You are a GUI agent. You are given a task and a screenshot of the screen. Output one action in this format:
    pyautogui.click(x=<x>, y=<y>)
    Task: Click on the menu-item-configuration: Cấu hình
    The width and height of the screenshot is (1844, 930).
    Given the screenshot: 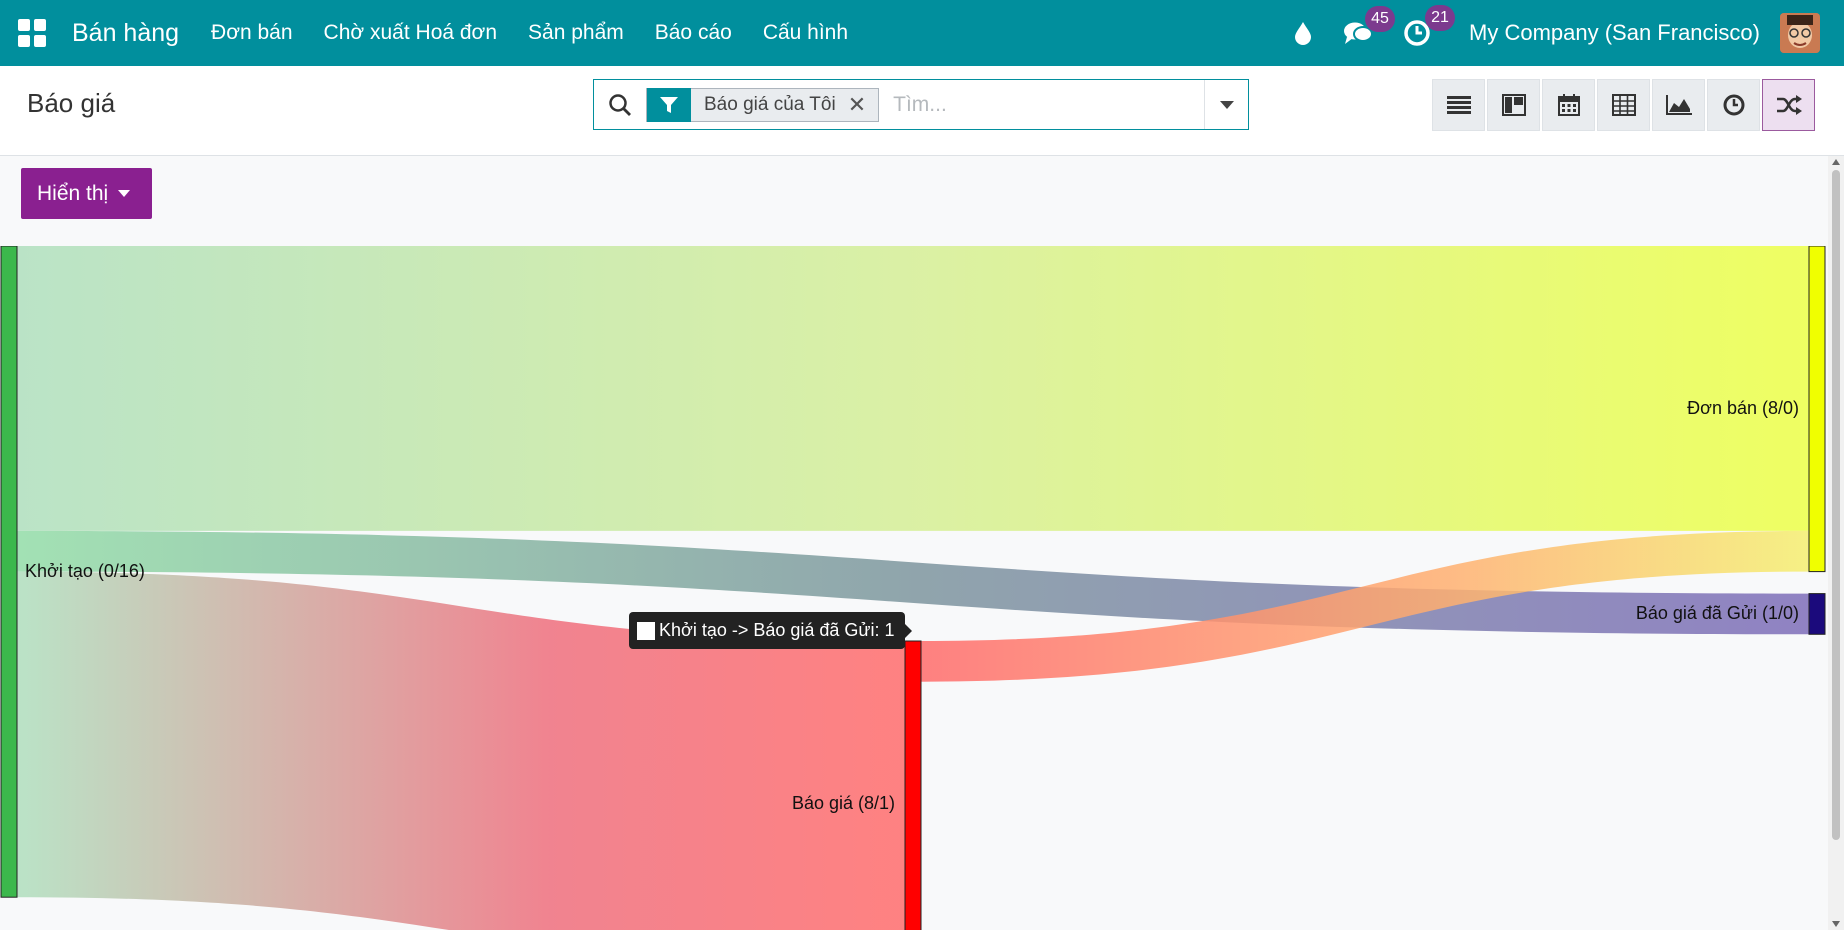 What is the action you would take?
    pyautogui.click(x=805, y=33)
    